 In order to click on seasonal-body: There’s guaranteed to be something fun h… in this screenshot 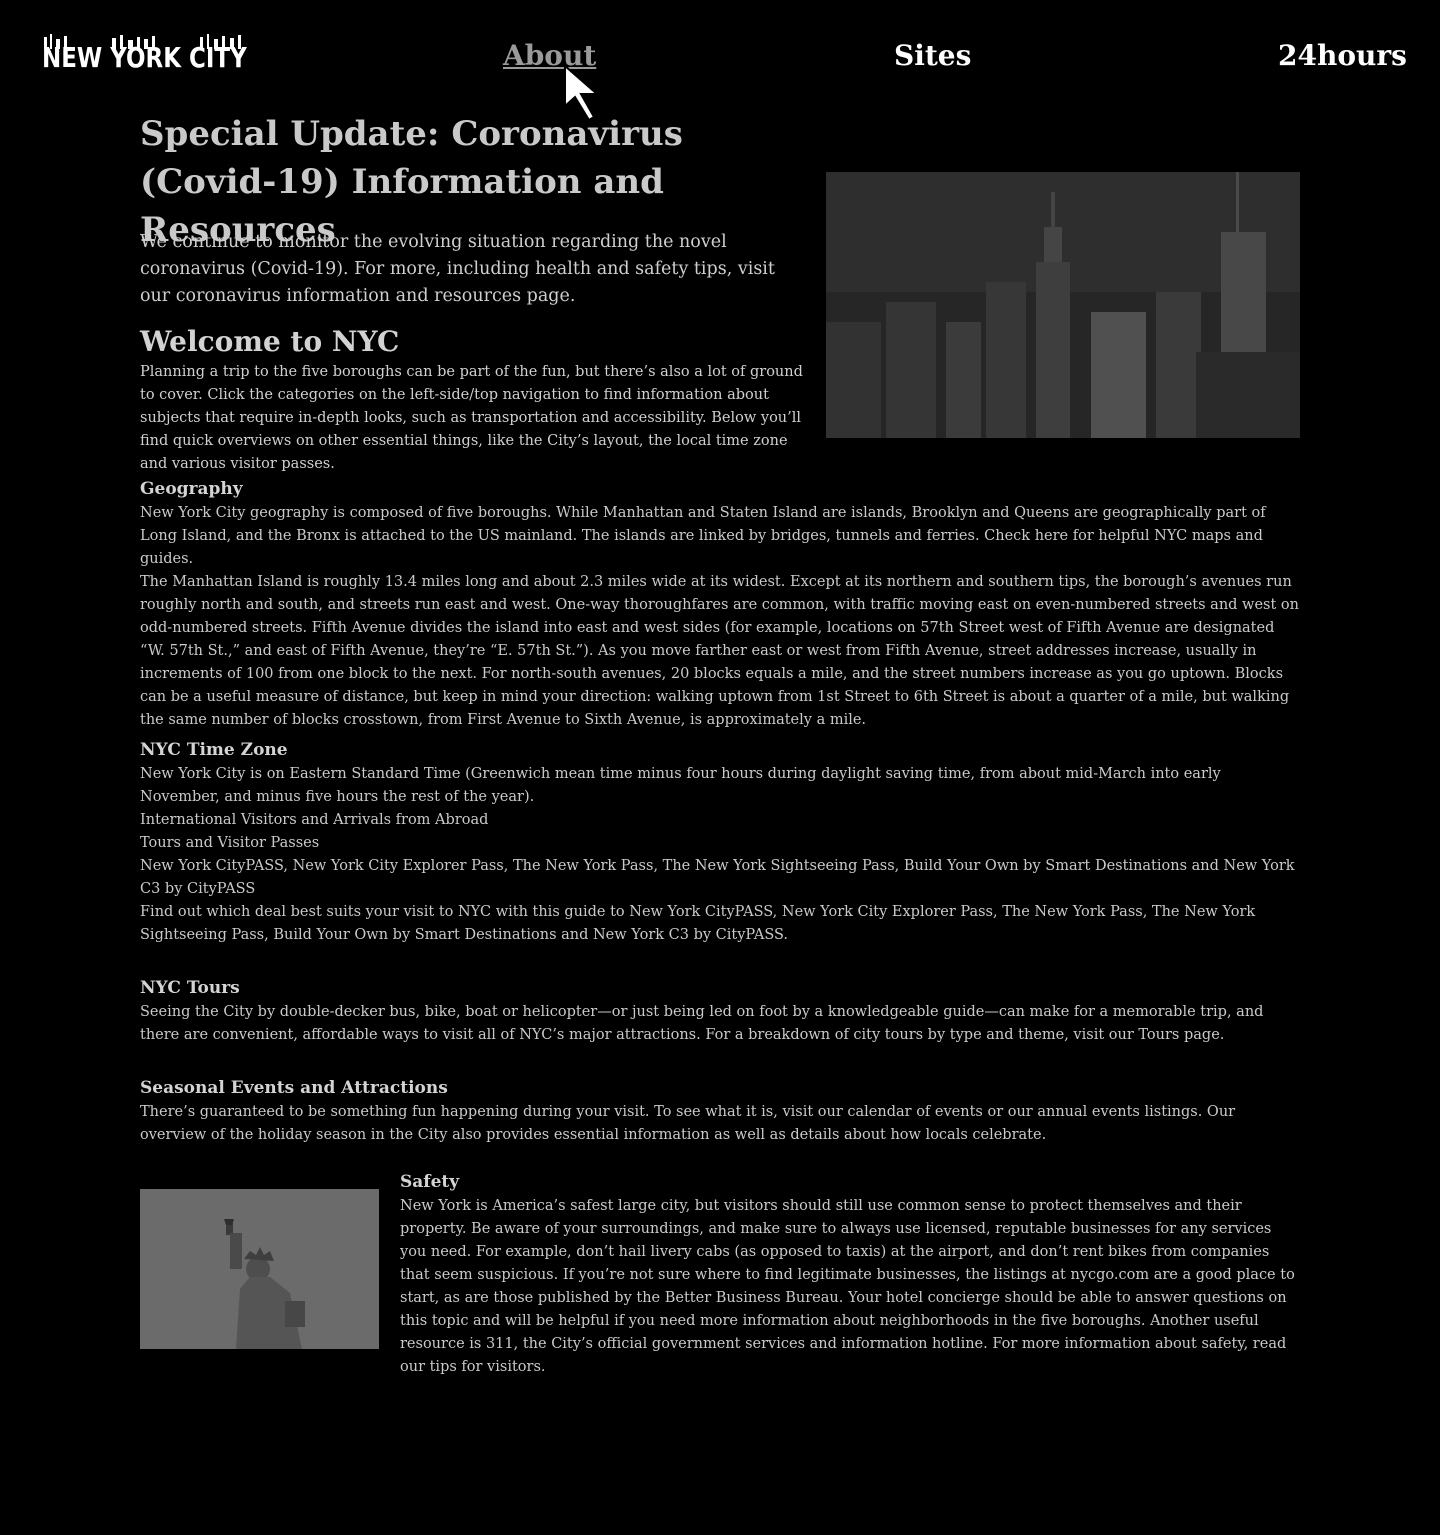, I will do `click(688, 1123)`.